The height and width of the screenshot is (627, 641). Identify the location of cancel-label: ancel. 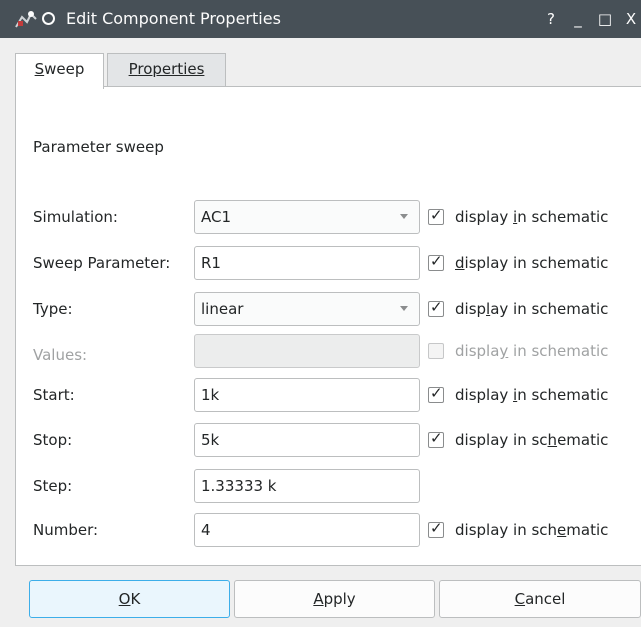
(545, 599).